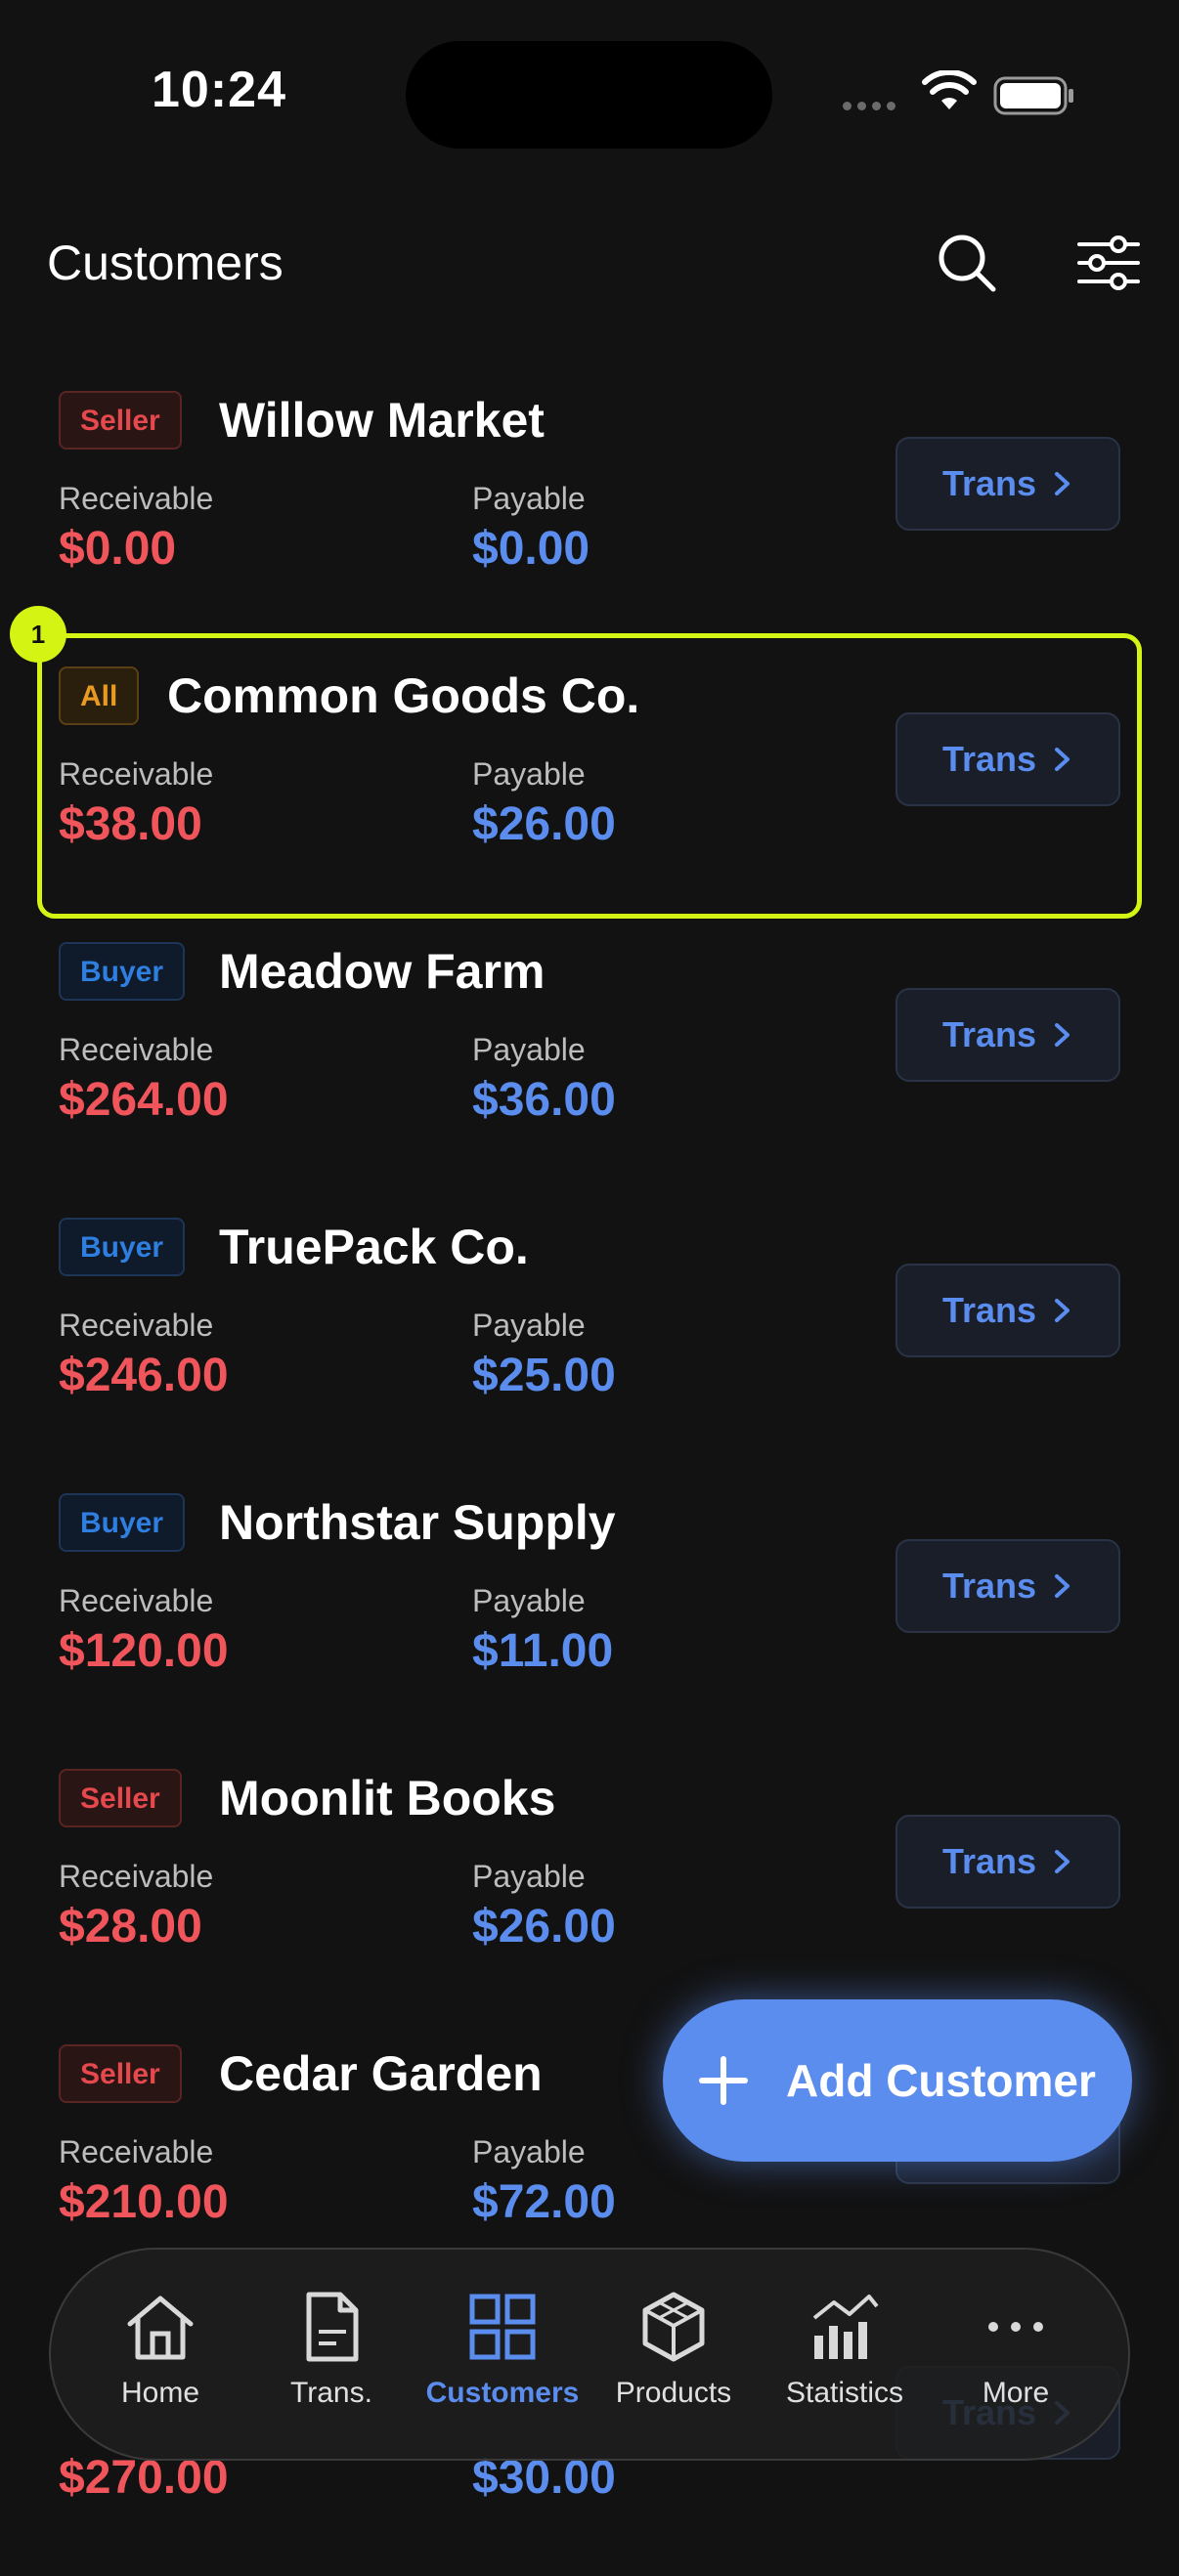 The height and width of the screenshot is (2576, 1179). I want to click on dynamic-island, so click(589, 95).